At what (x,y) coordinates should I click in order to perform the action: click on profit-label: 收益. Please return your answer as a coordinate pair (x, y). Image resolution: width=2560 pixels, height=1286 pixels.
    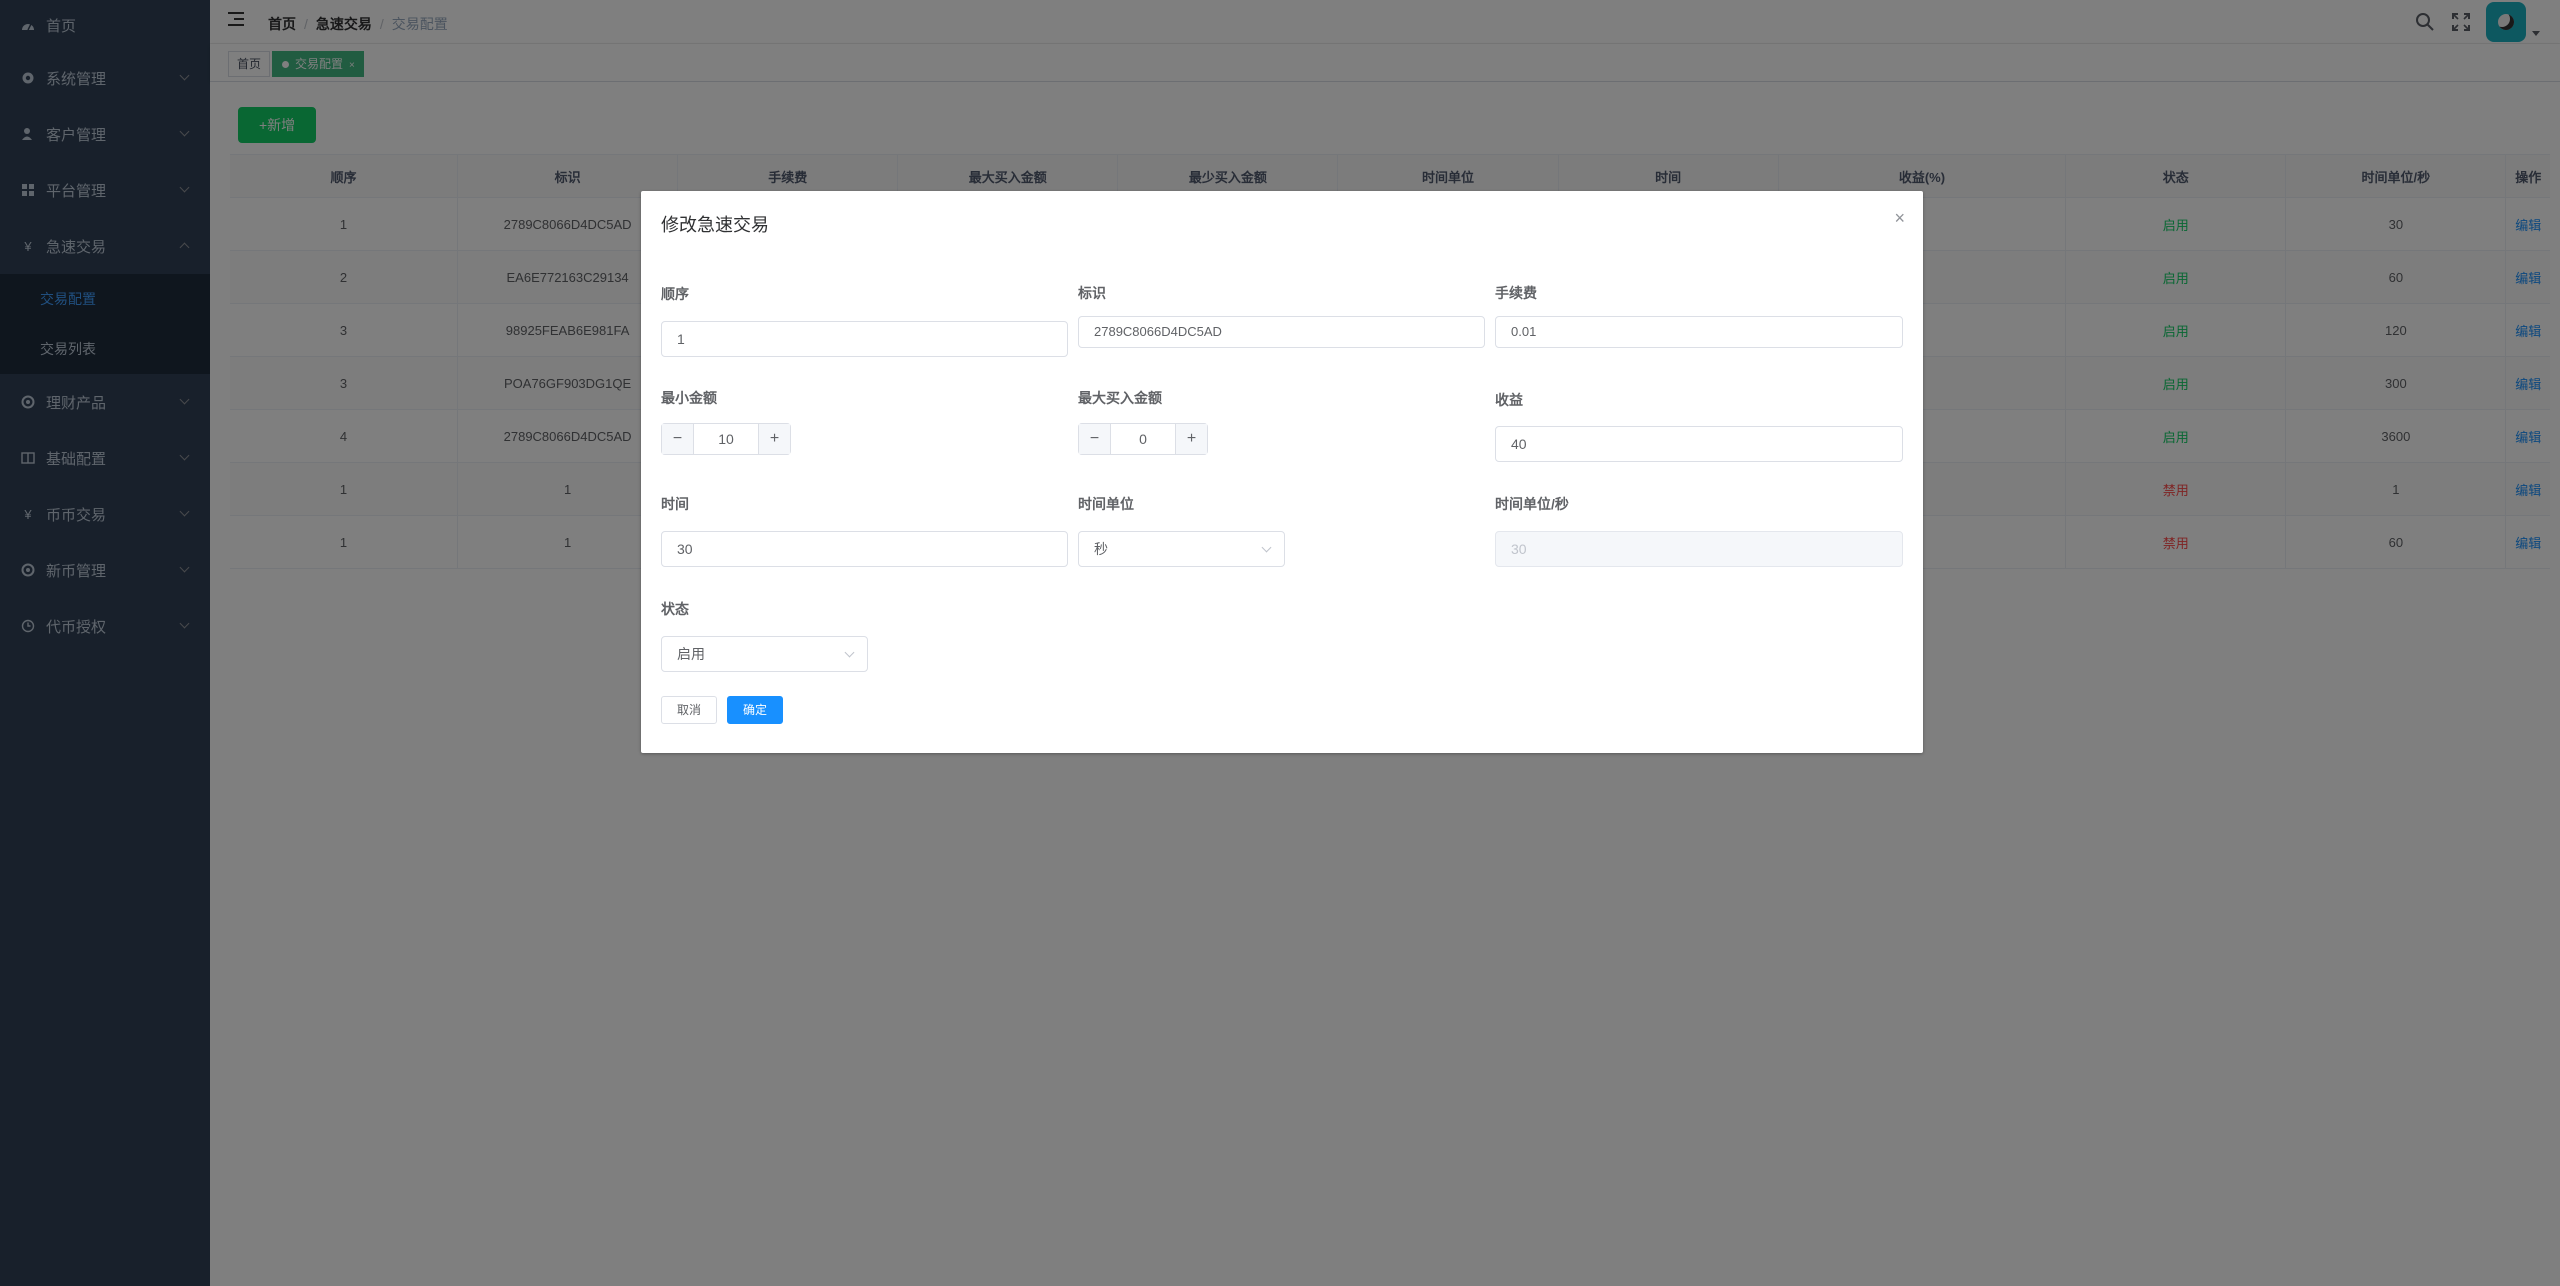
    Looking at the image, I should click on (1509, 400).